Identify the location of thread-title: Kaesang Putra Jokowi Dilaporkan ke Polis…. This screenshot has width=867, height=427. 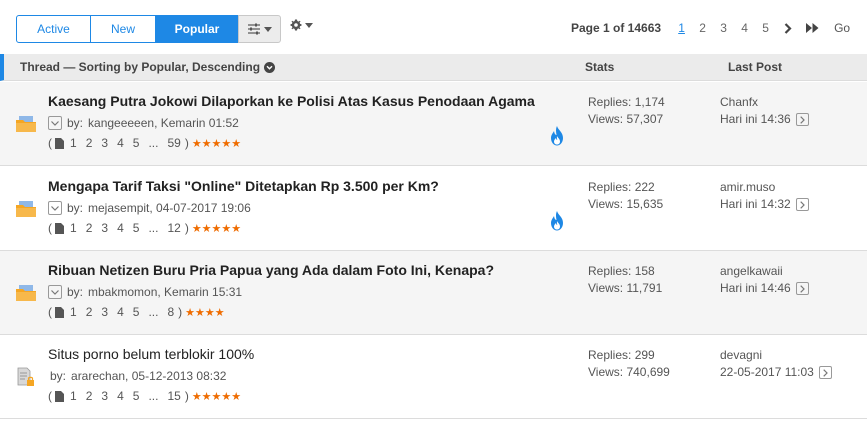
(291, 101).